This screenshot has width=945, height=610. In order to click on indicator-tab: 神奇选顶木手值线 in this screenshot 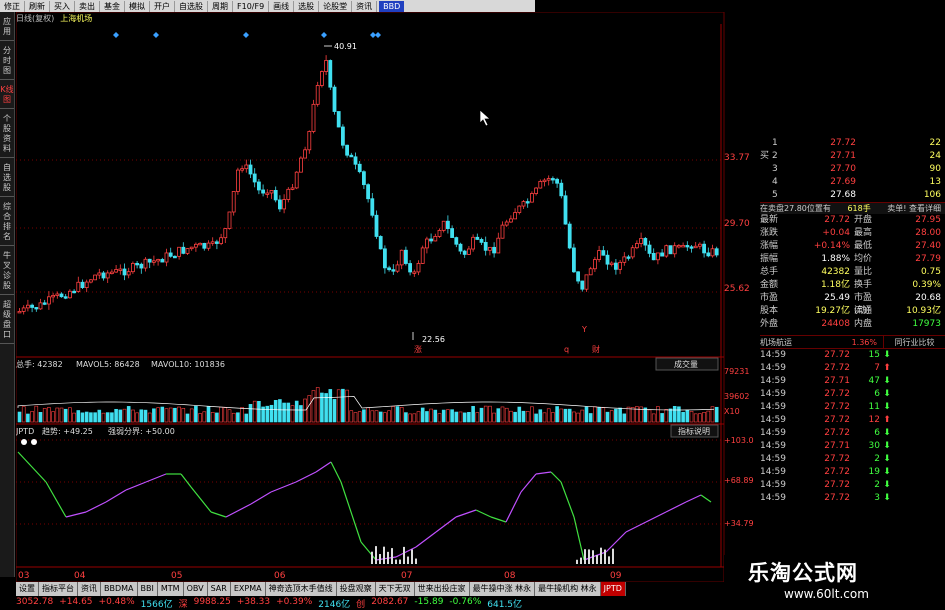, I will do `click(301, 589)`.